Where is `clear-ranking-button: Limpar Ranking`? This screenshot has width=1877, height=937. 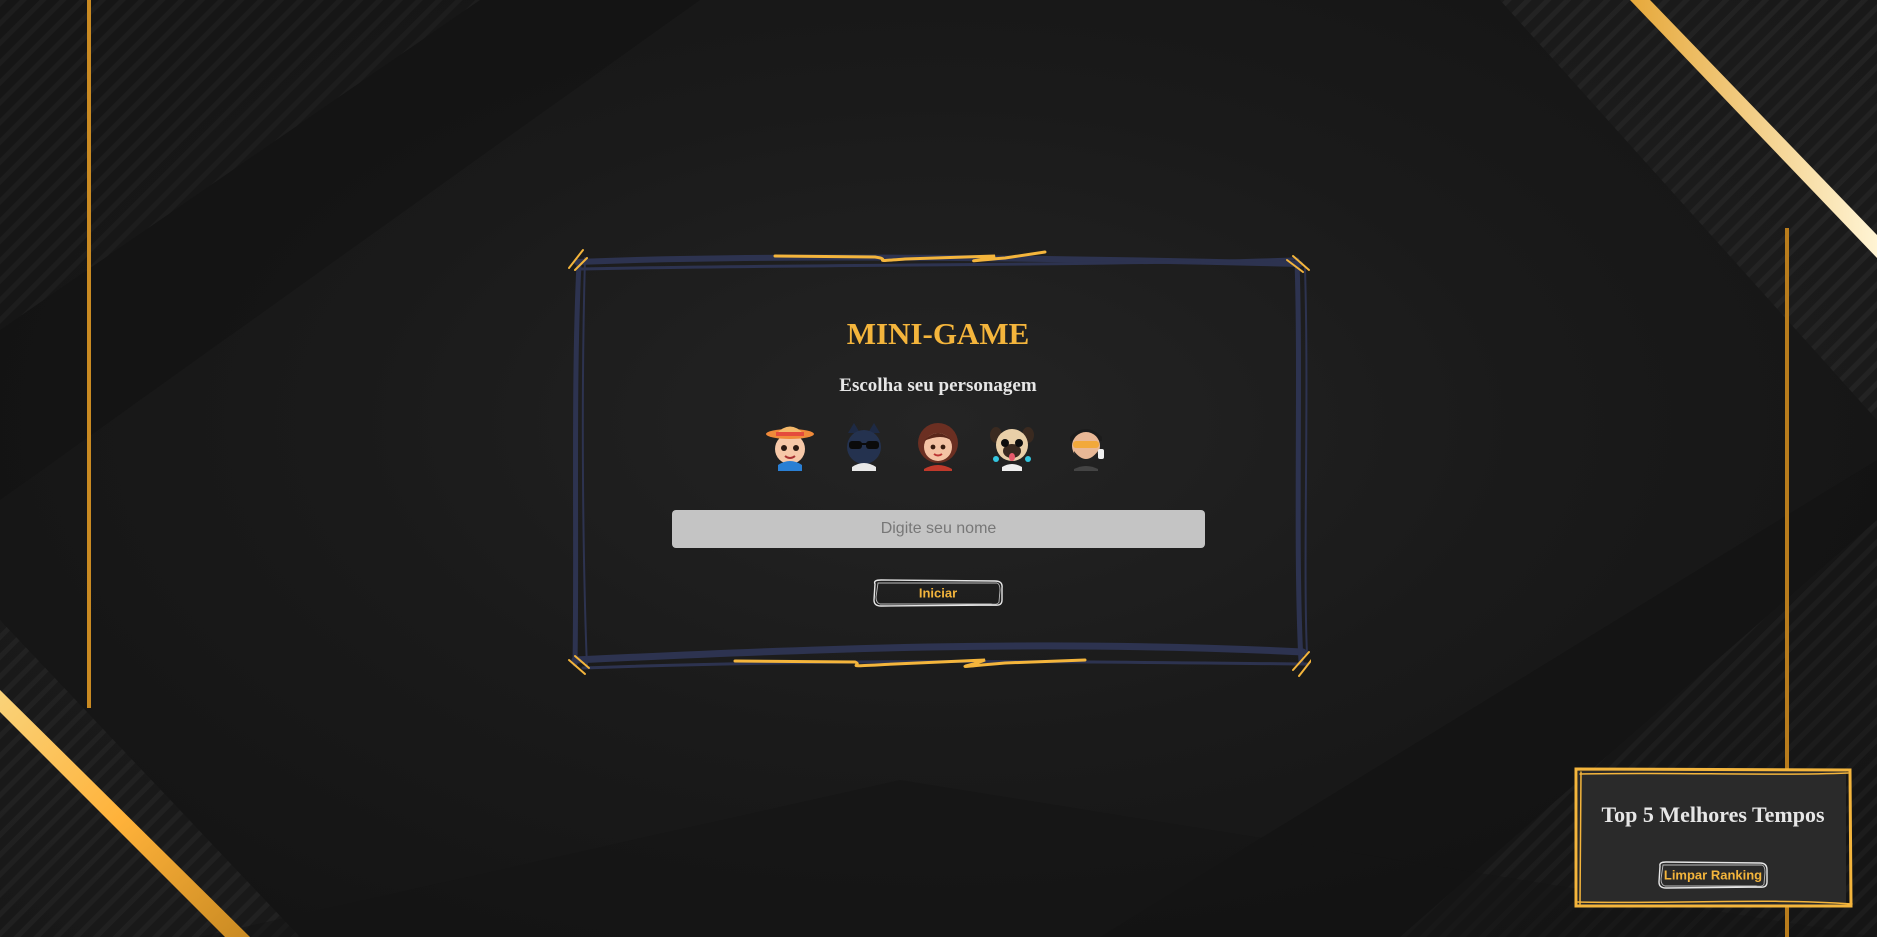 clear-ranking-button: Limpar Ranking is located at coordinates (1713, 875).